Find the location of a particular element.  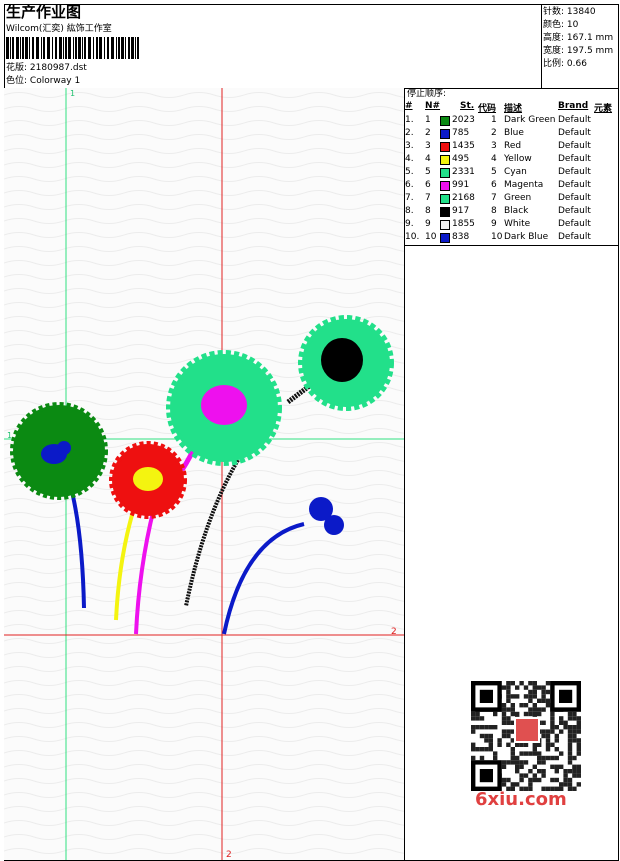

row-code: 4 is located at coordinates (494, 159).